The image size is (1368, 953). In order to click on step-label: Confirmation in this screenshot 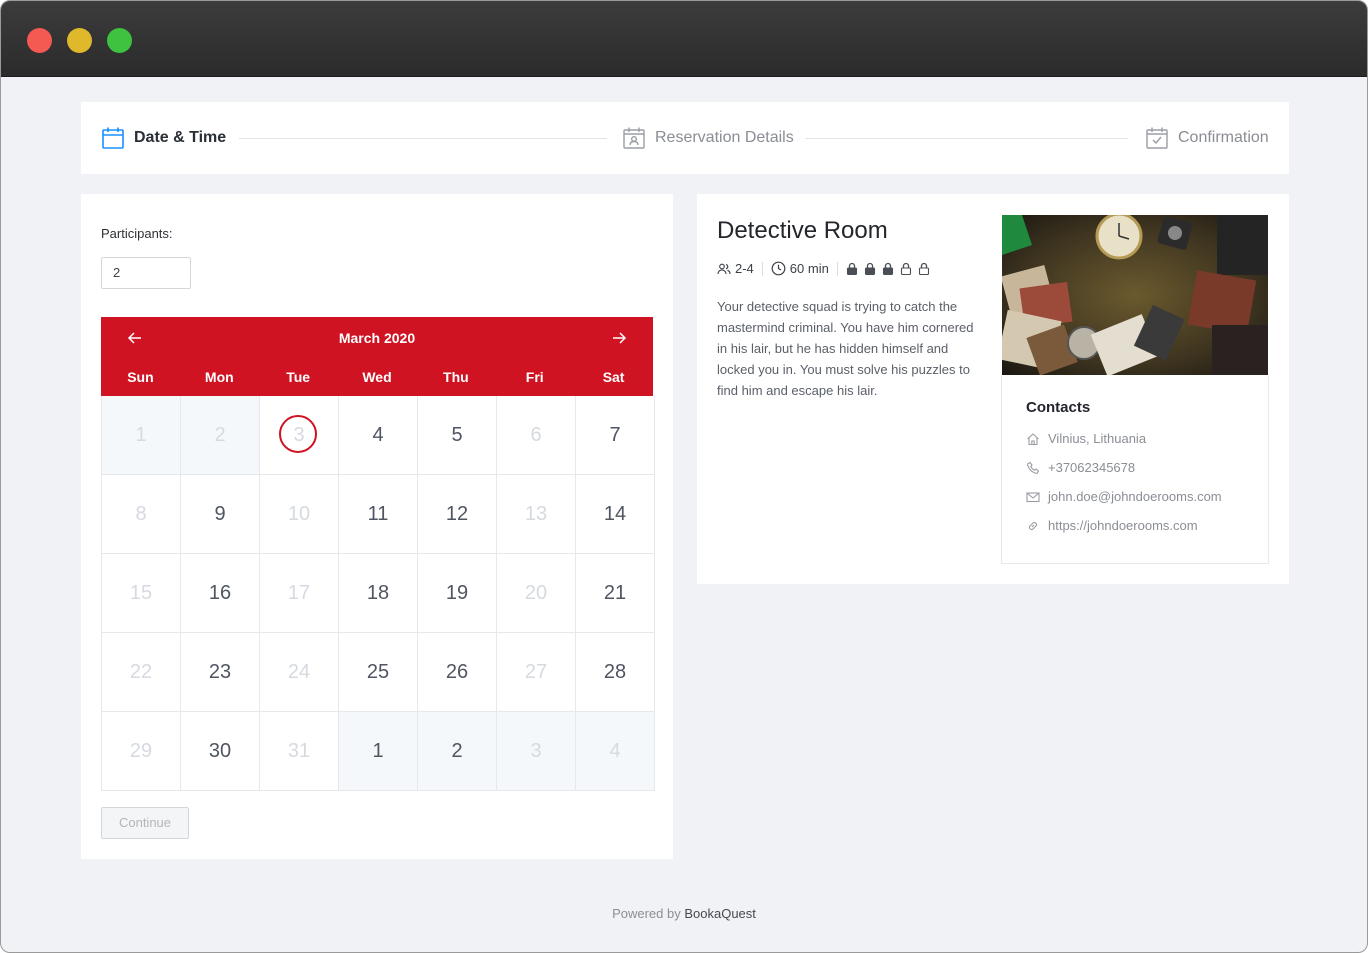, I will do `click(1223, 137)`.